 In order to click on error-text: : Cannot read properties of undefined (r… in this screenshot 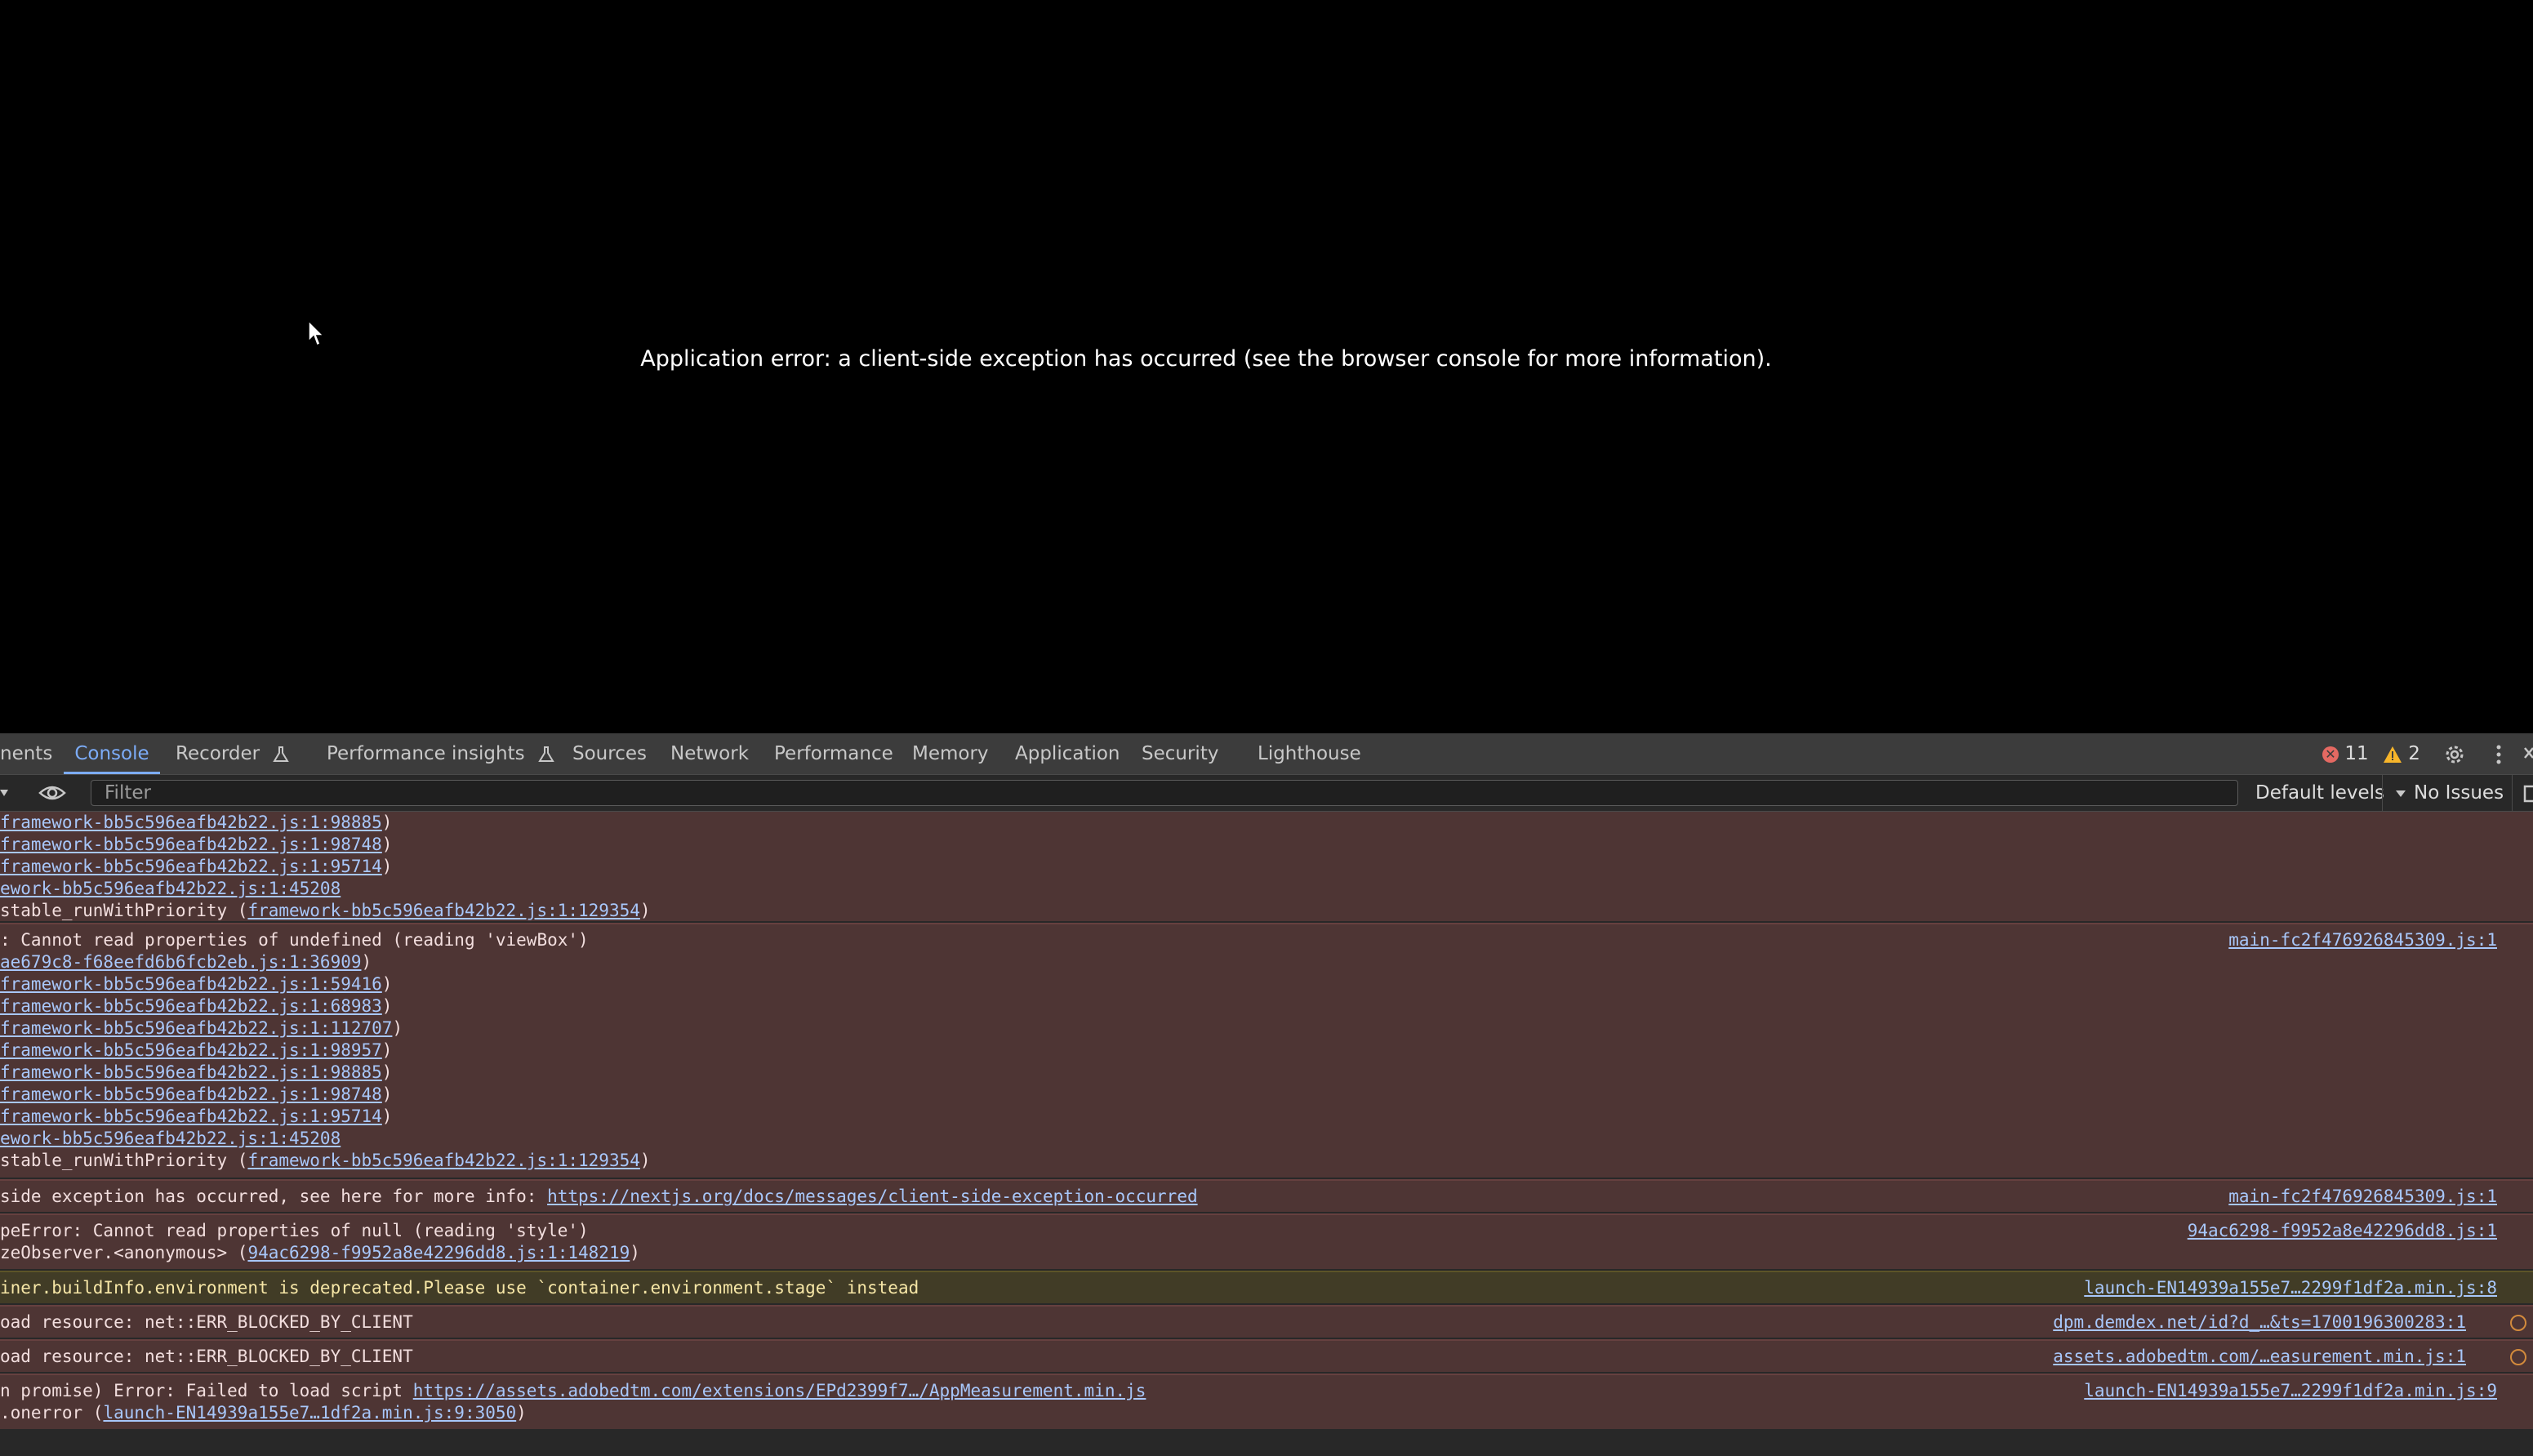, I will do `click(294, 940)`.